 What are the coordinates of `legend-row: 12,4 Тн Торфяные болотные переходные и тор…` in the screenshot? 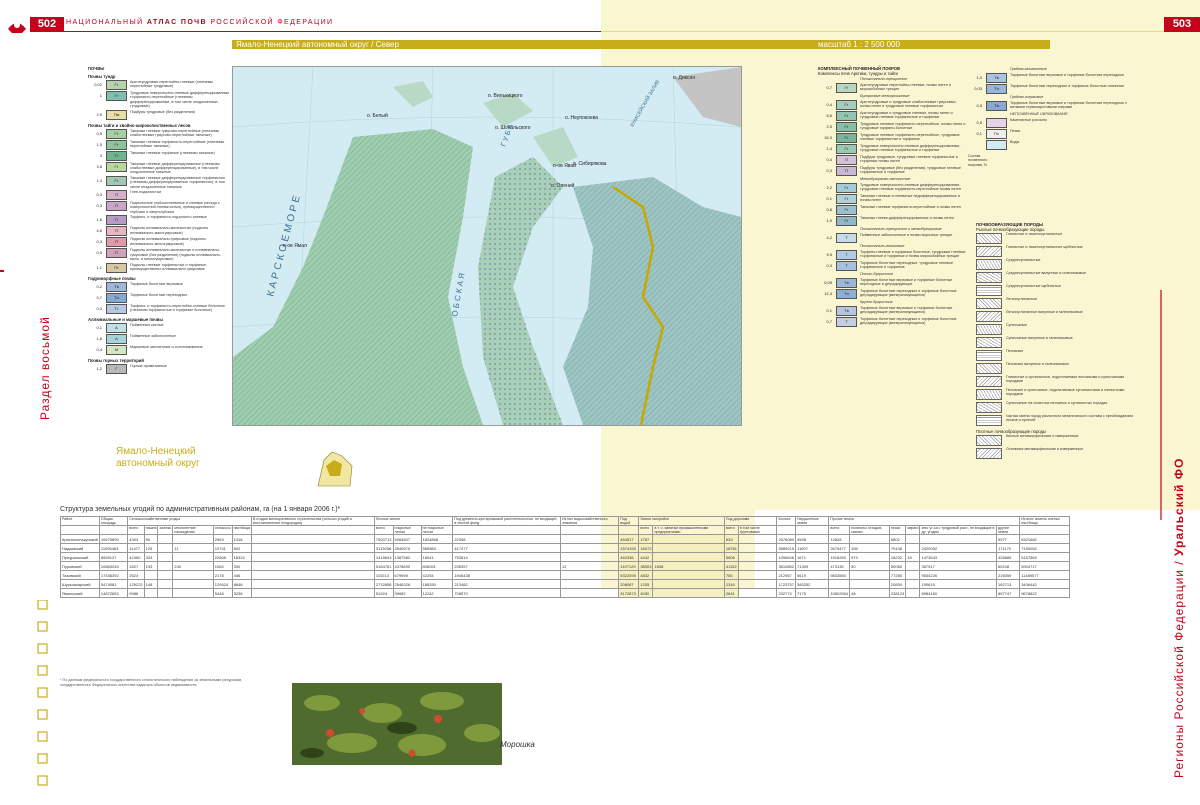 It's located at (893, 294).